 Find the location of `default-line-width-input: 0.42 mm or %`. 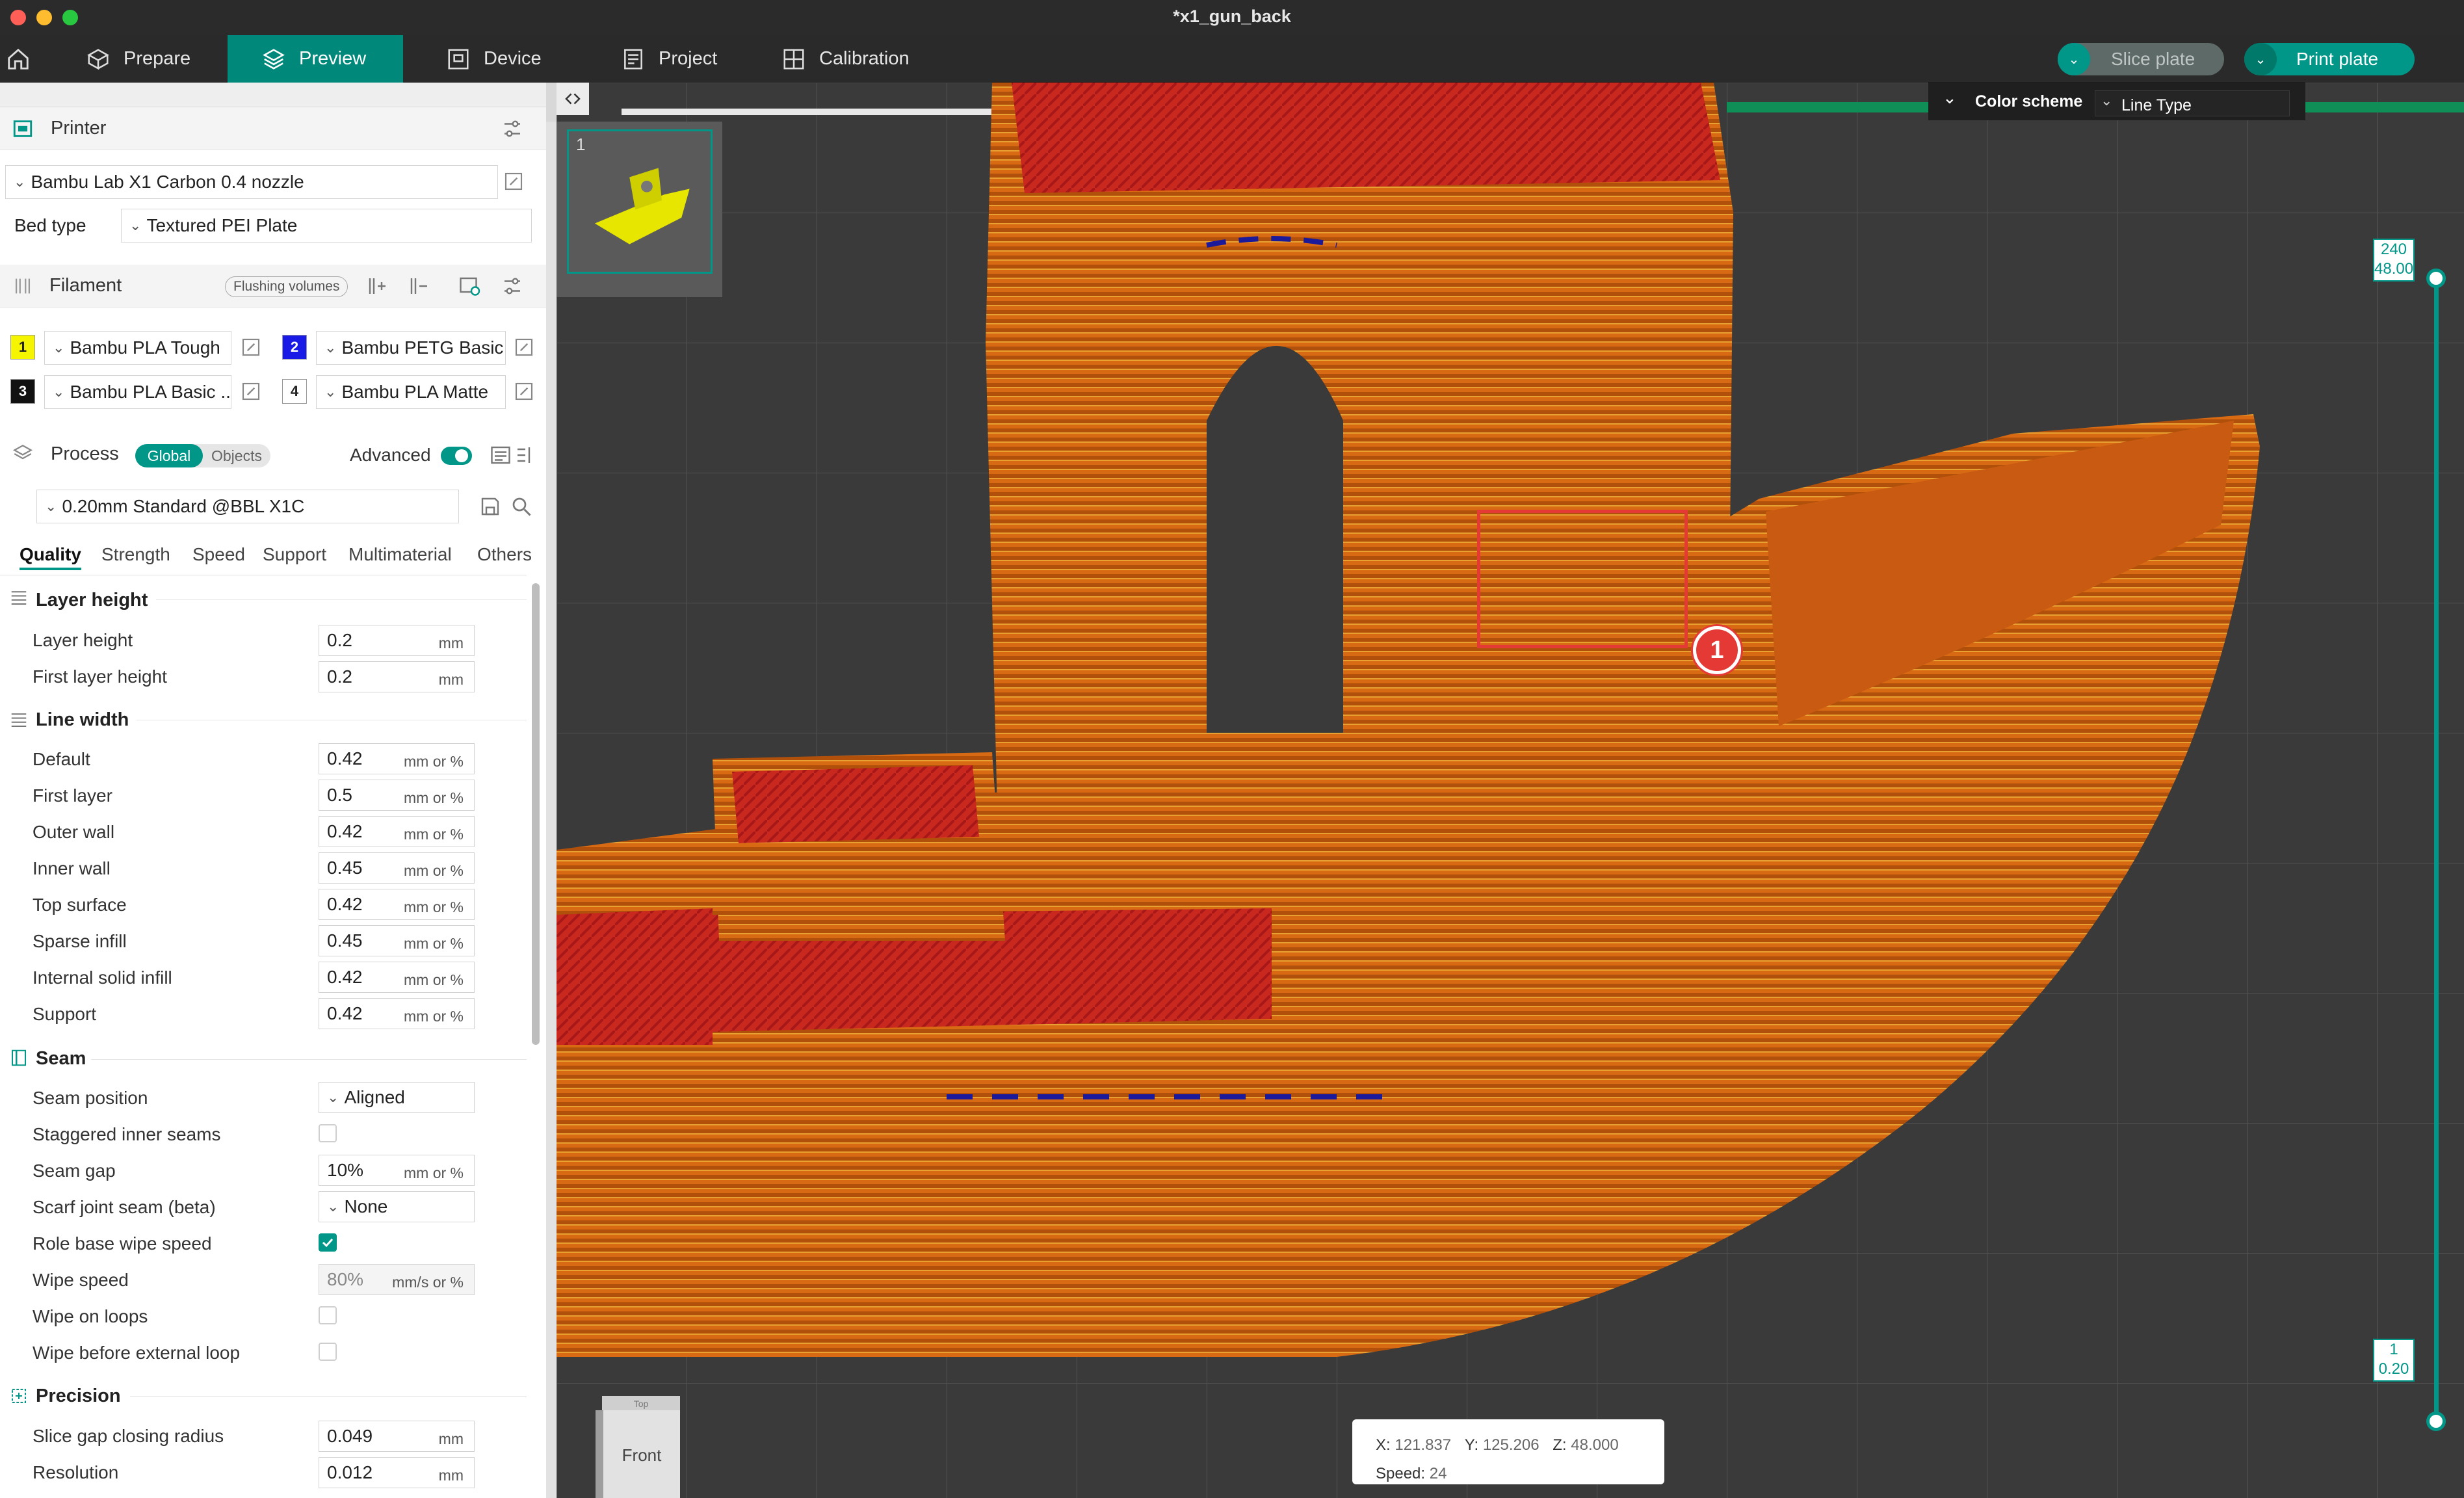

default-line-width-input: 0.42 mm or % is located at coordinates (397, 759).